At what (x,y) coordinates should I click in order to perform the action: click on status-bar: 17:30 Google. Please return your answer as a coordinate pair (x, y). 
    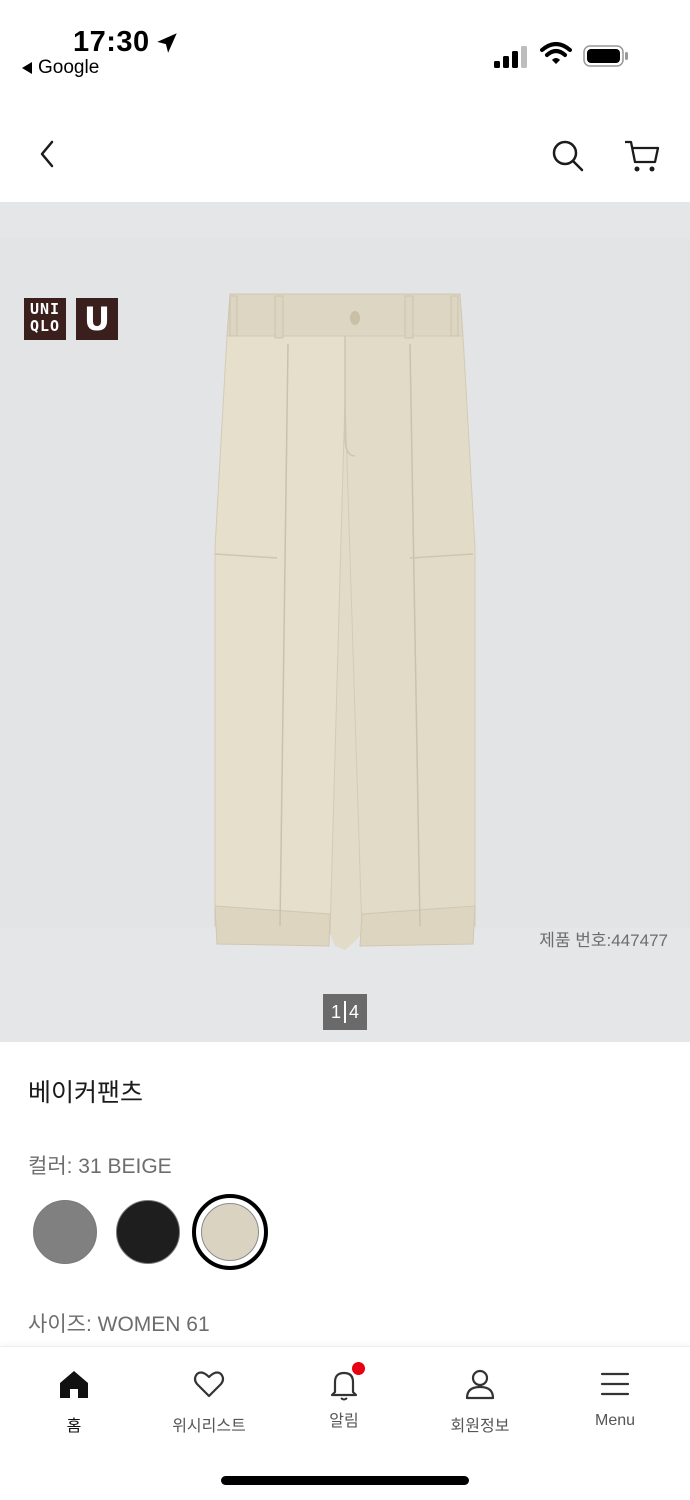
    Looking at the image, I should click on (345, 45).